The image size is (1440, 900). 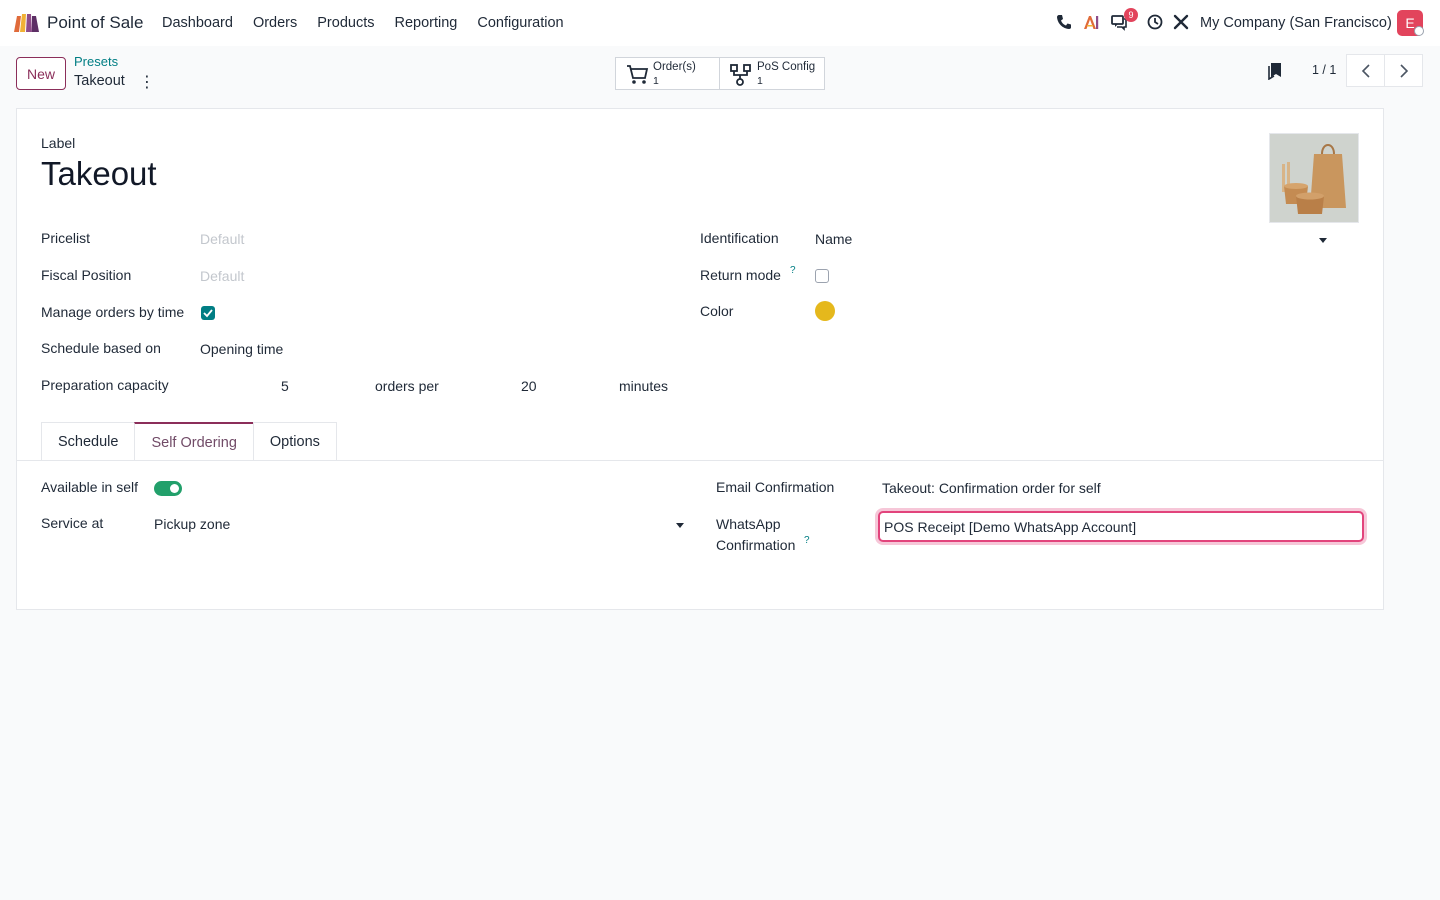 I want to click on service-at-label: Service at, so click(x=72, y=523).